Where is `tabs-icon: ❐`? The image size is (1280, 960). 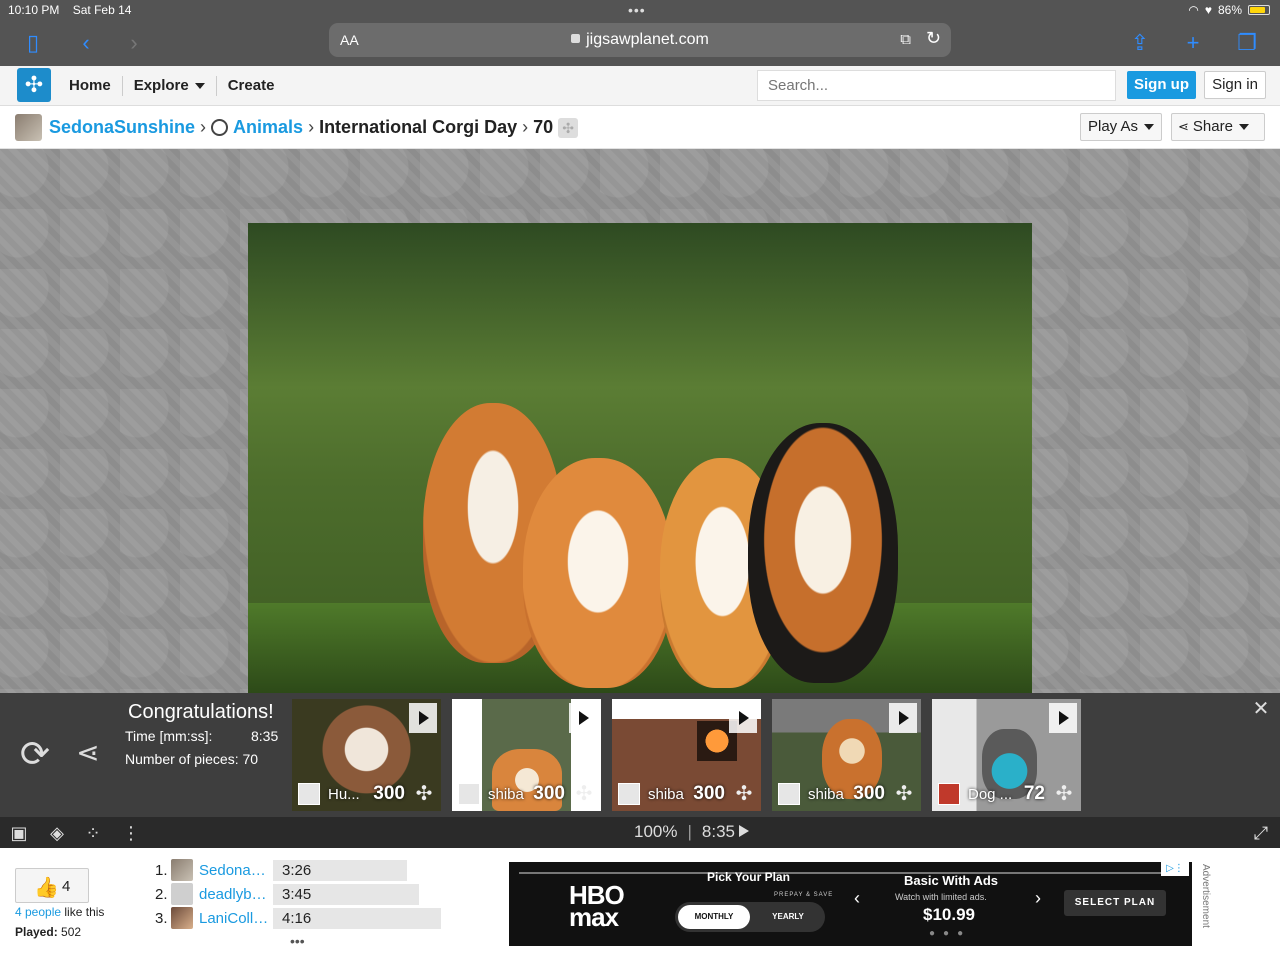 tabs-icon: ❐ is located at coordinates (1247, 43).